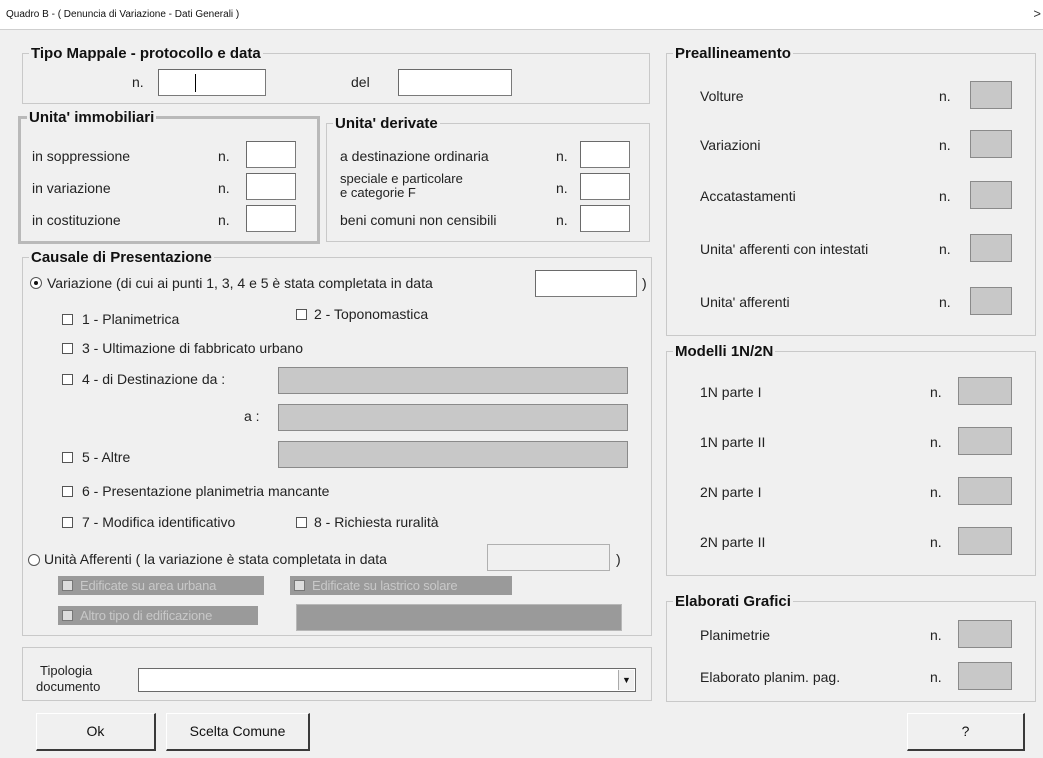 The height and width of the screenshot is (758, 1043). I want to click on in-soppressione-input, so click(271, 154).